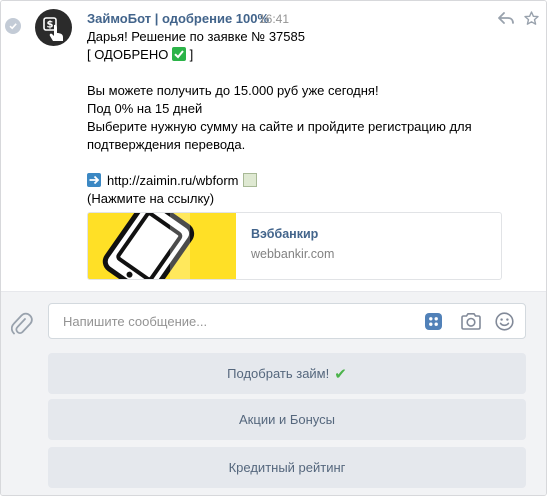  What do you see at coordinates (278, 373) in the screenshot?
I see `bot-button-label: Подобрать займ!` at bounding box center [278, 373].